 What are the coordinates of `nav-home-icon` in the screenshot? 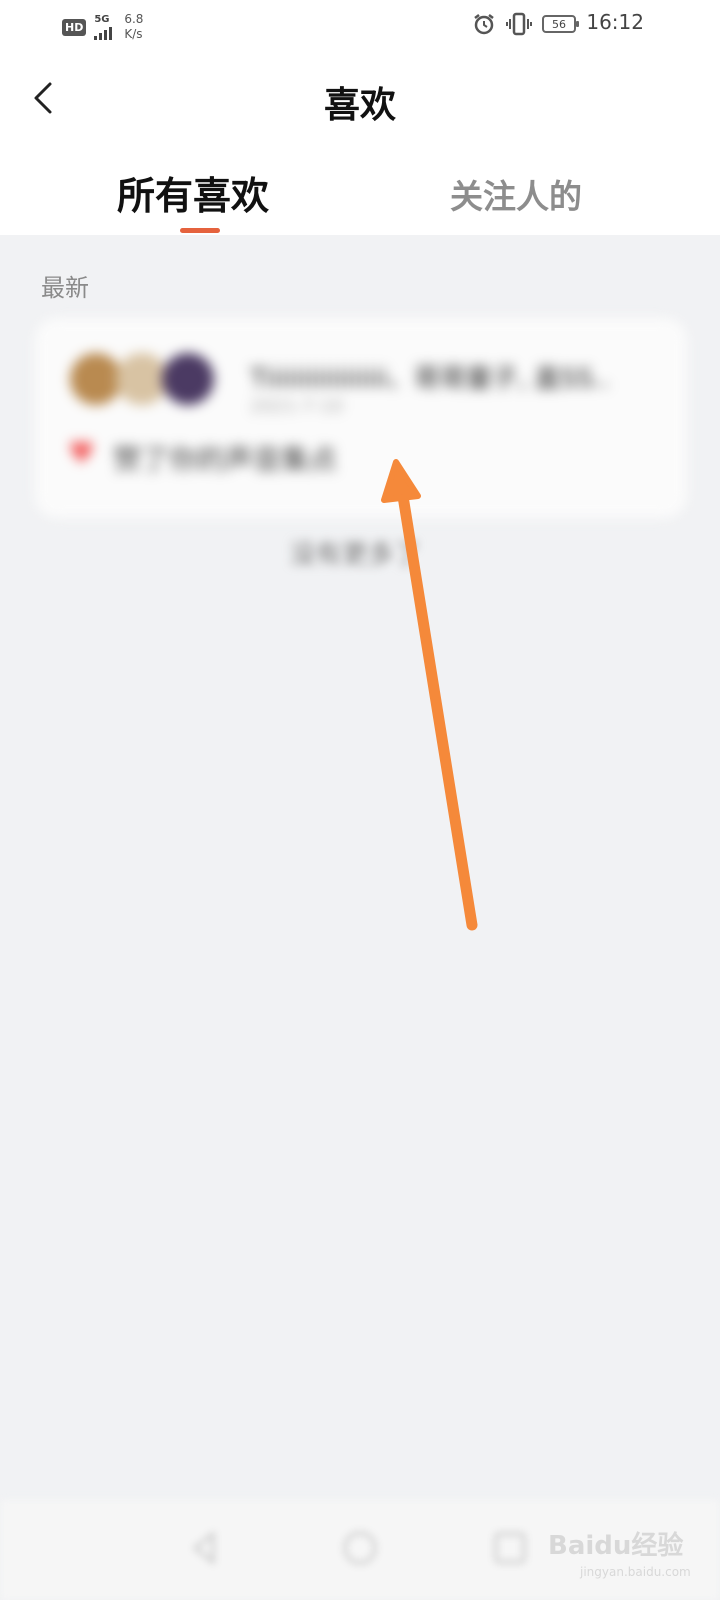 It's located at (360, 1548).